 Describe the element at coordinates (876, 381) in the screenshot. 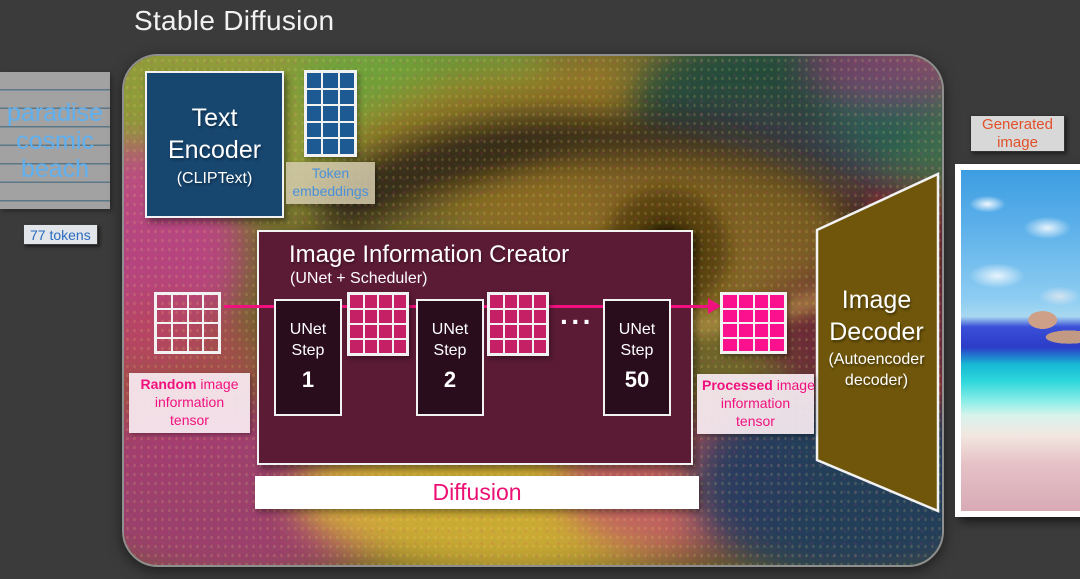

I see `decoder-subtitle-line2: decoder)` at that location.